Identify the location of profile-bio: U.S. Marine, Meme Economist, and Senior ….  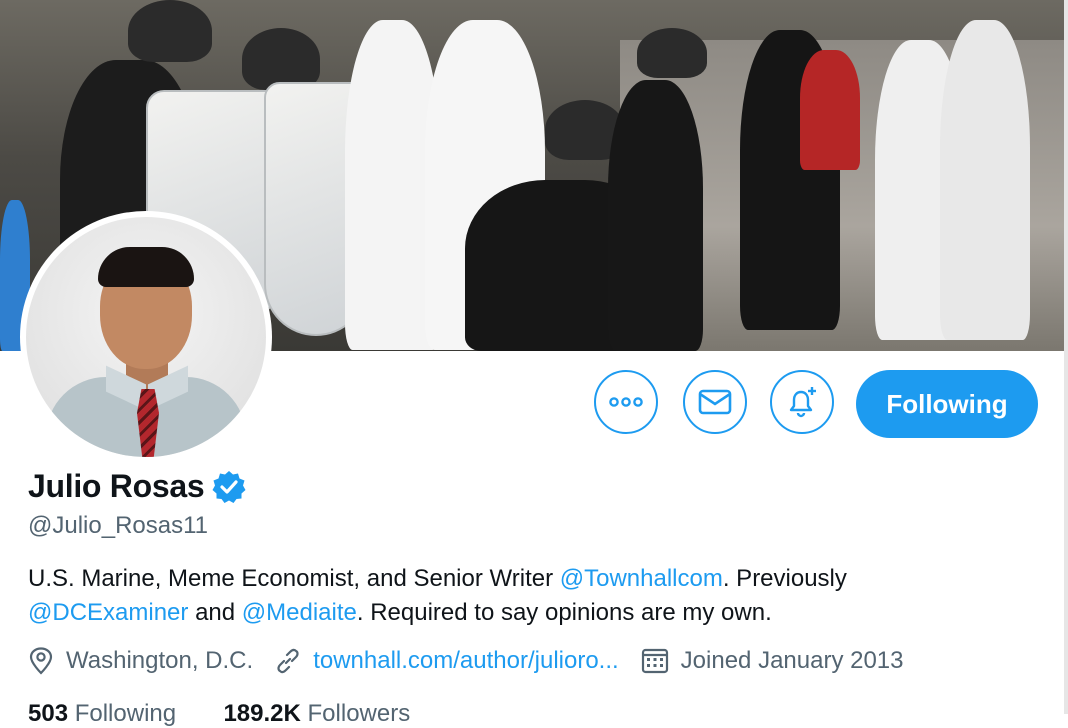
(437, 595).